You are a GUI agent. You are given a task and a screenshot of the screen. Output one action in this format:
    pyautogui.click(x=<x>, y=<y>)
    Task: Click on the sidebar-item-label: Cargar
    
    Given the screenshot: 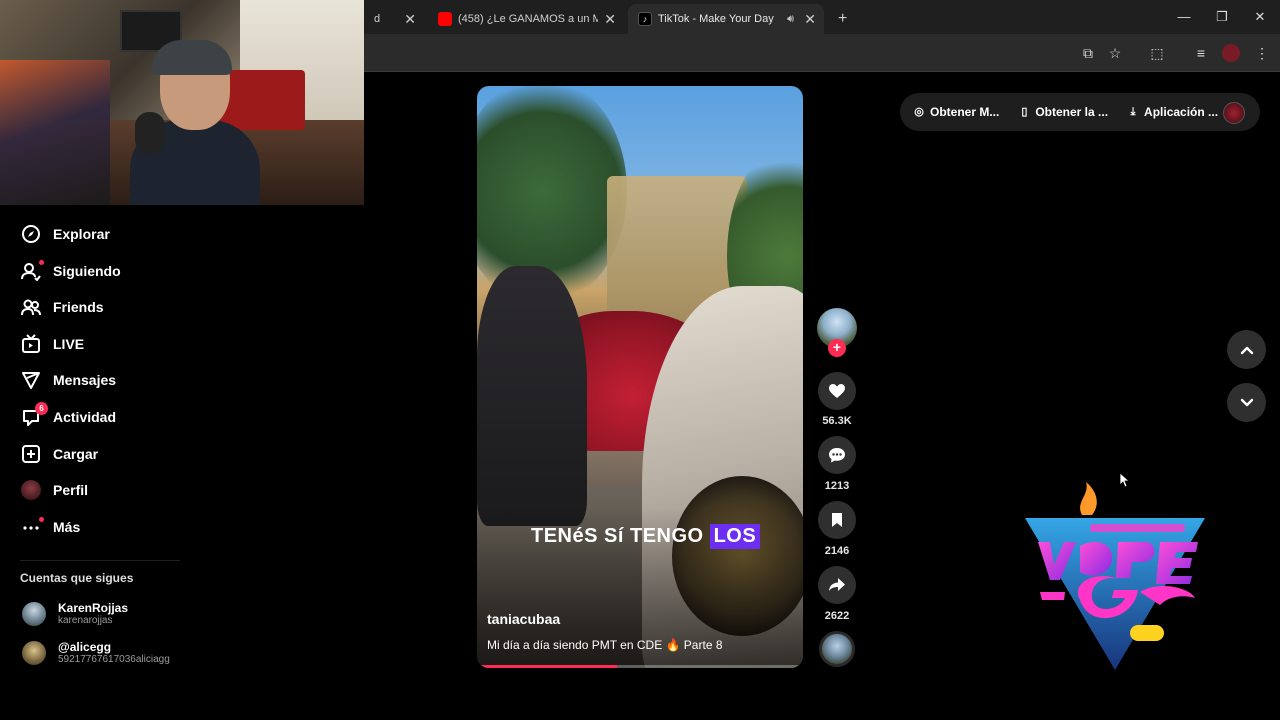 What is the action you would take?
    pyautogui.click(x=76, y=454)
    